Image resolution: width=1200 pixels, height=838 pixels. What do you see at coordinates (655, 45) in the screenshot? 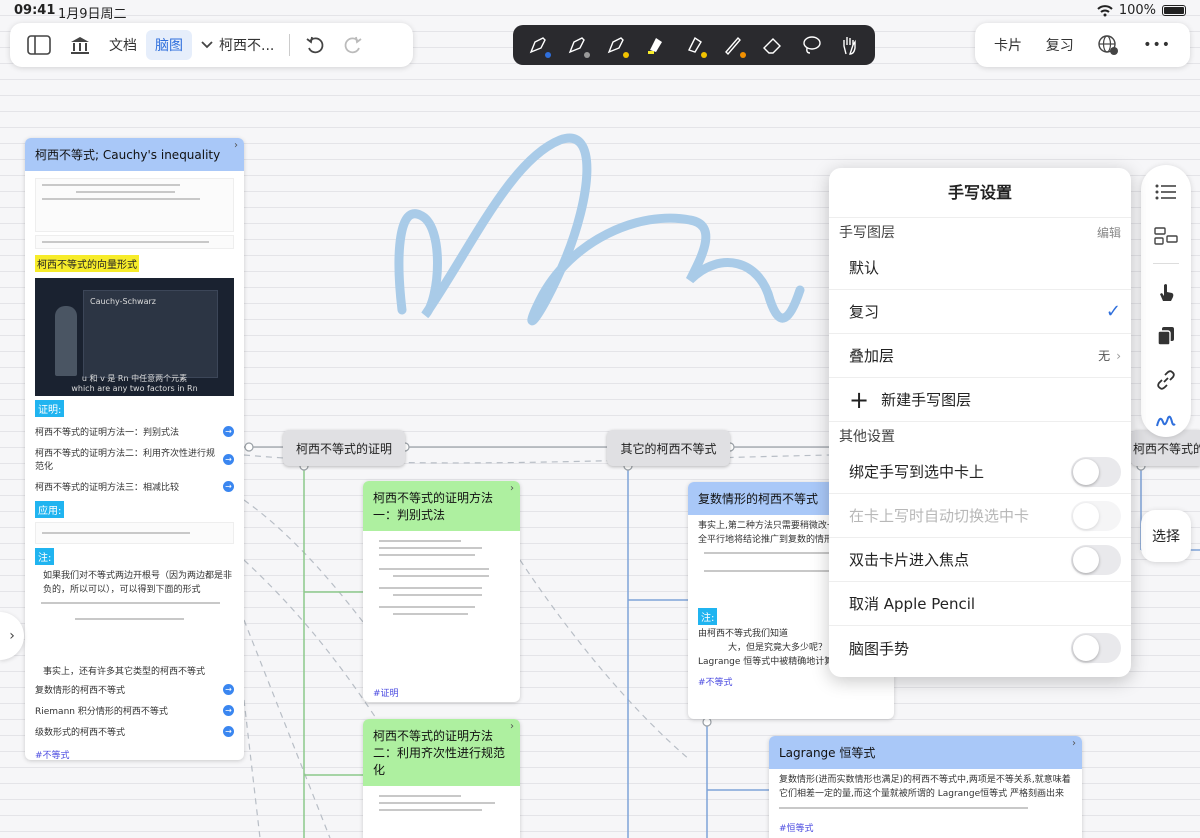
I see `highlighter-icon` at bounding box center [655, 45].